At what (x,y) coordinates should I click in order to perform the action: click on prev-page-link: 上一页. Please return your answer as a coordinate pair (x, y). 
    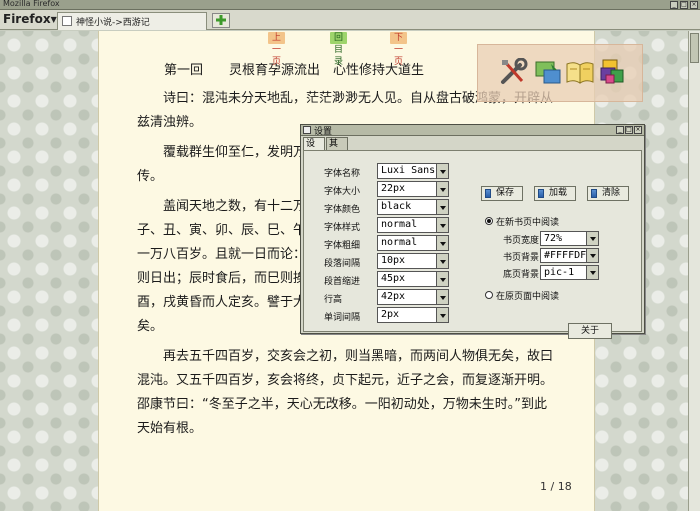
    Looking at the image, I should click on (277, 49).